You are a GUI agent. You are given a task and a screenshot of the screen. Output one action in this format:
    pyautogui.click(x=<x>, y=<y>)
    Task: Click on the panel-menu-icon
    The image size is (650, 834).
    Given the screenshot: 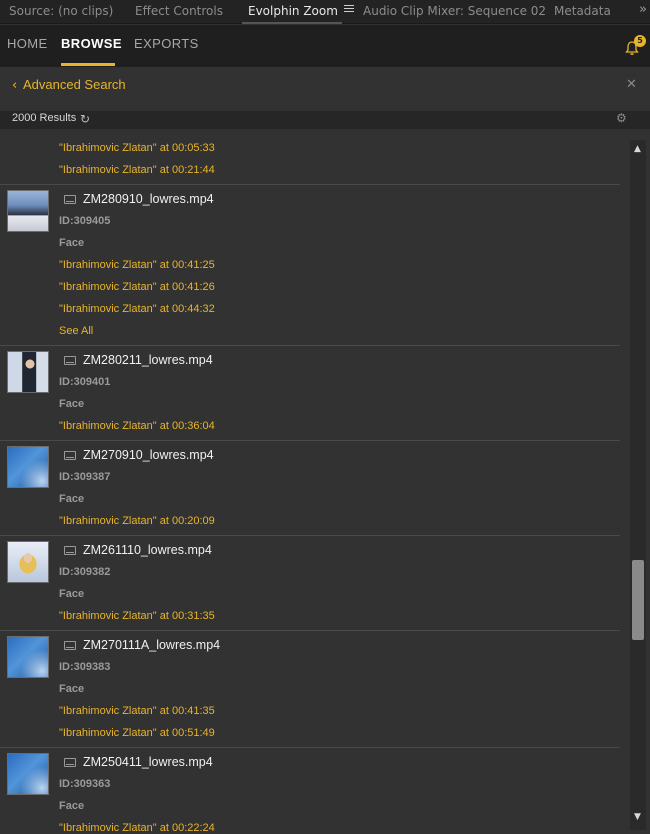 What is the action you would take?
    pyautogui.click(x=348, y=9)
    